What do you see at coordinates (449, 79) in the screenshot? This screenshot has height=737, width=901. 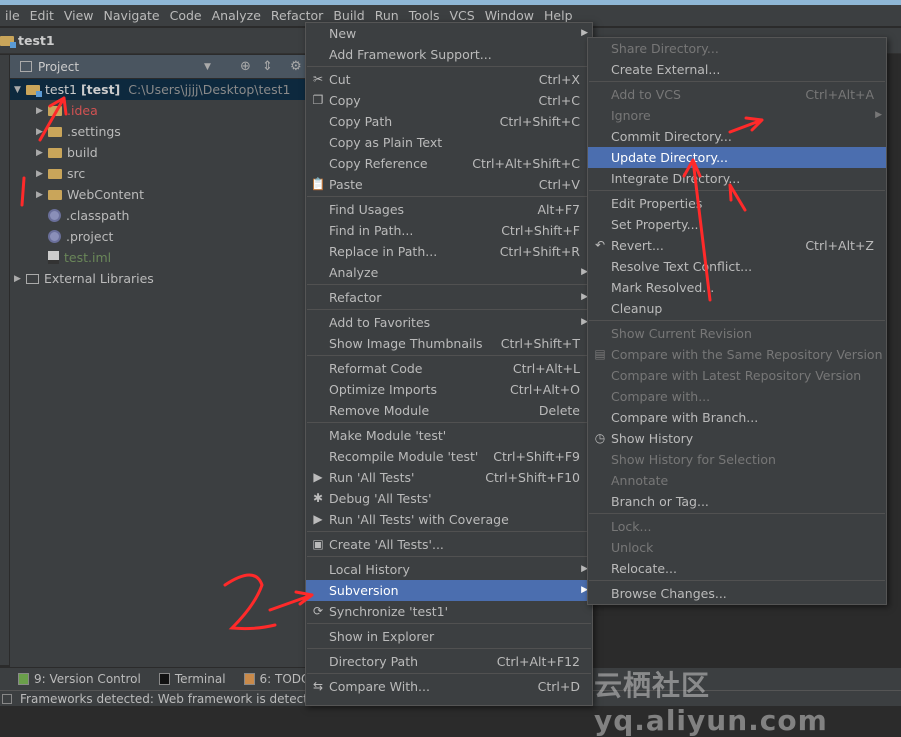 I see `menu-item-cut: ✂ Cut Ctrl+X` at bounding box center [449, 79].